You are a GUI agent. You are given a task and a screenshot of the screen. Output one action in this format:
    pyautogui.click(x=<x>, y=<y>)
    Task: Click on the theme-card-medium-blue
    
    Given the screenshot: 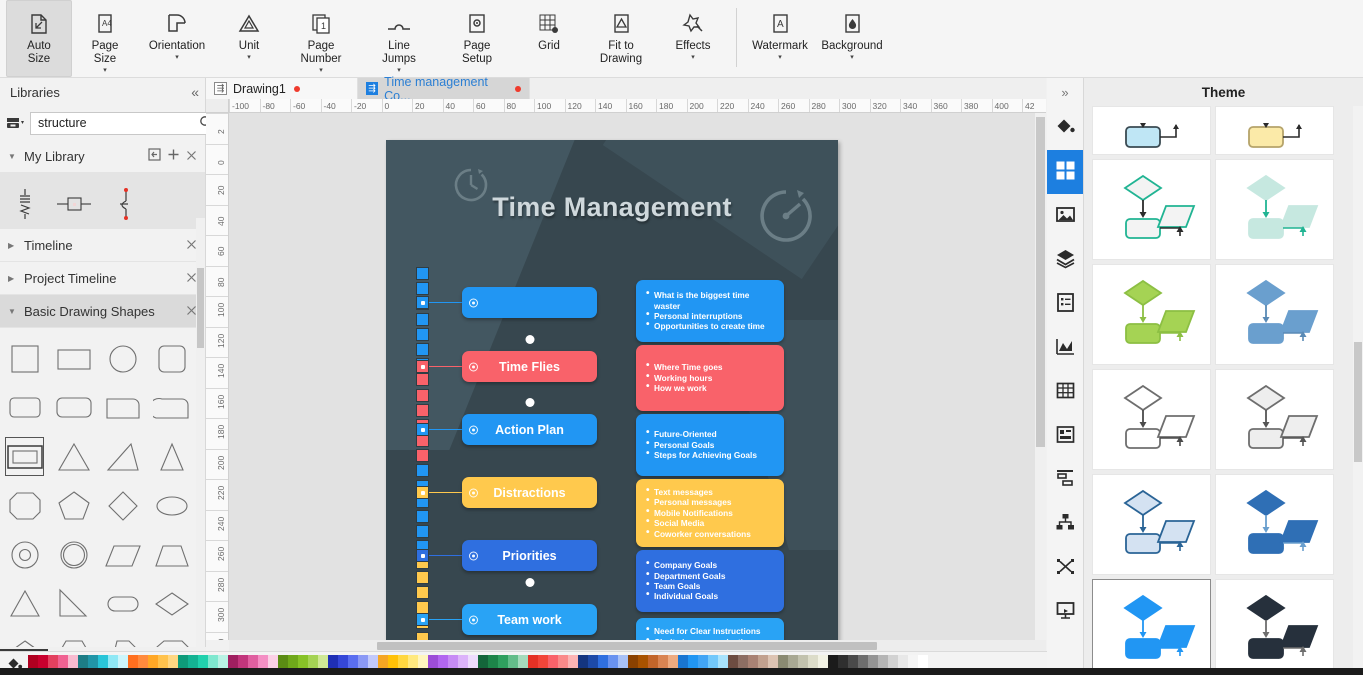 What is the action you would take?
    pyautogui.click(x=1274, y=524)
    